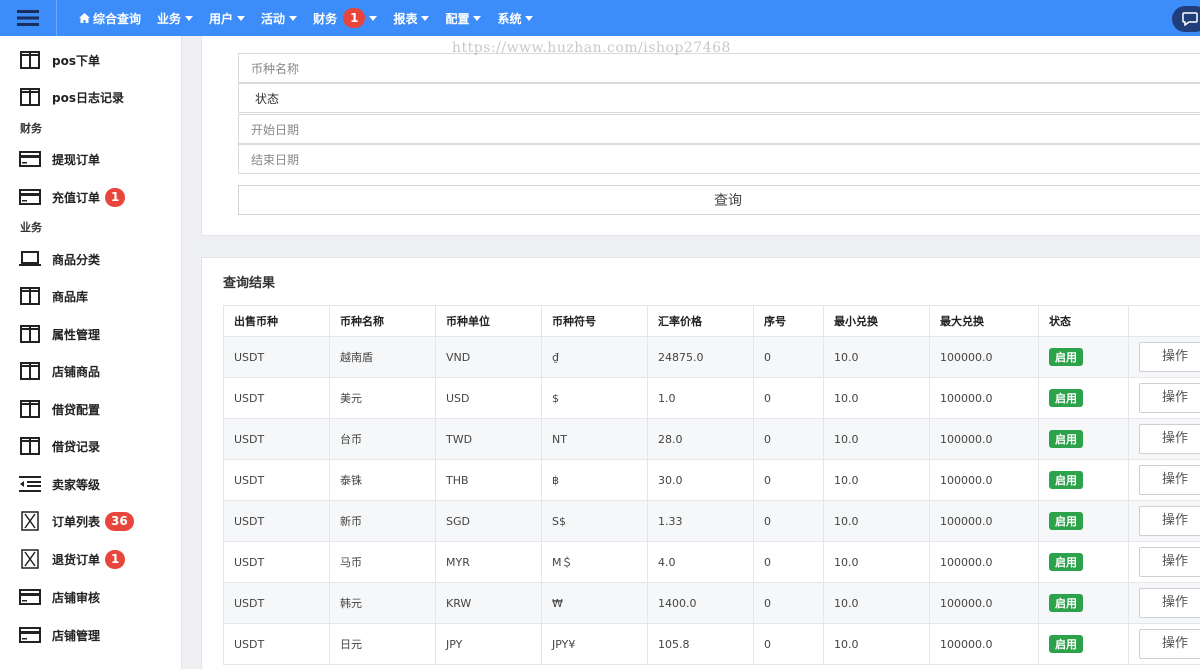 This screenshot has width=1200, height=669. Describe the element at coordinates (788, 603) in the screenshot. I see `table-cell: 0` at that location.